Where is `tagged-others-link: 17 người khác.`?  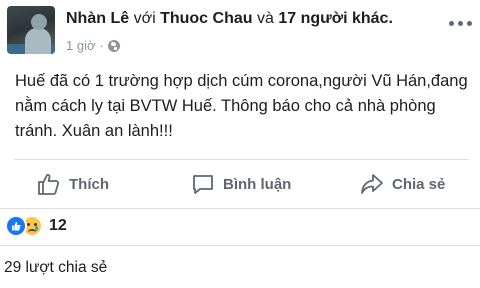 tagged-others-link: 17 người khác. is located at coordinates (335, 18).